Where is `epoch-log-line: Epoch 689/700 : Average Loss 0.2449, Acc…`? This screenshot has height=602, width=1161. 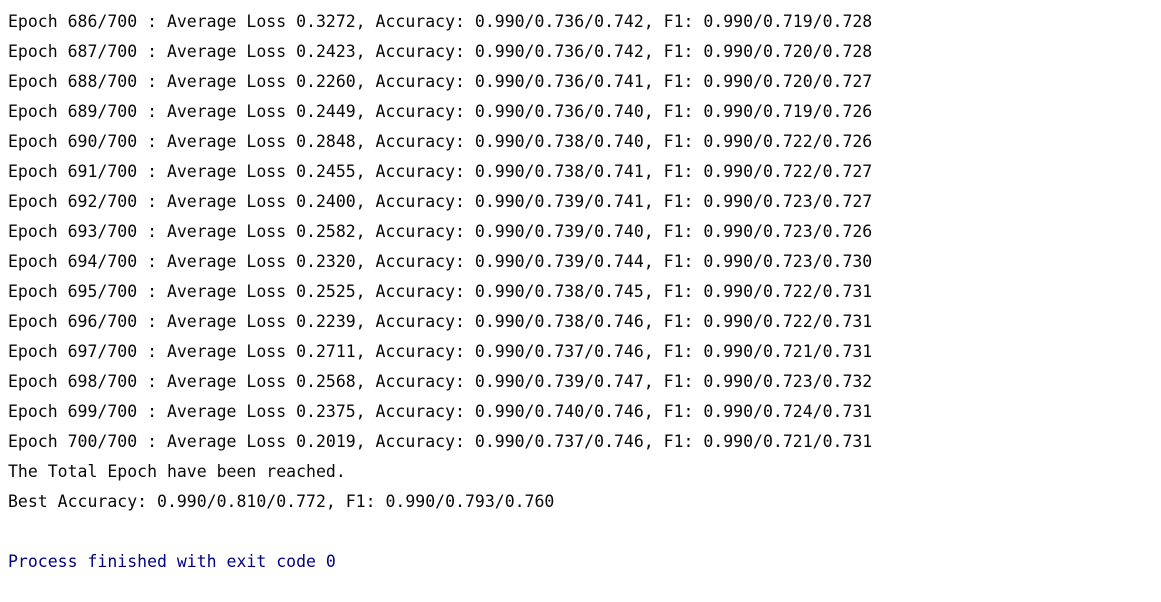
epoch-log-line: Epoch 689/700 : Average Loss 0.2449, Acc… is located at coordinates (440, 111).